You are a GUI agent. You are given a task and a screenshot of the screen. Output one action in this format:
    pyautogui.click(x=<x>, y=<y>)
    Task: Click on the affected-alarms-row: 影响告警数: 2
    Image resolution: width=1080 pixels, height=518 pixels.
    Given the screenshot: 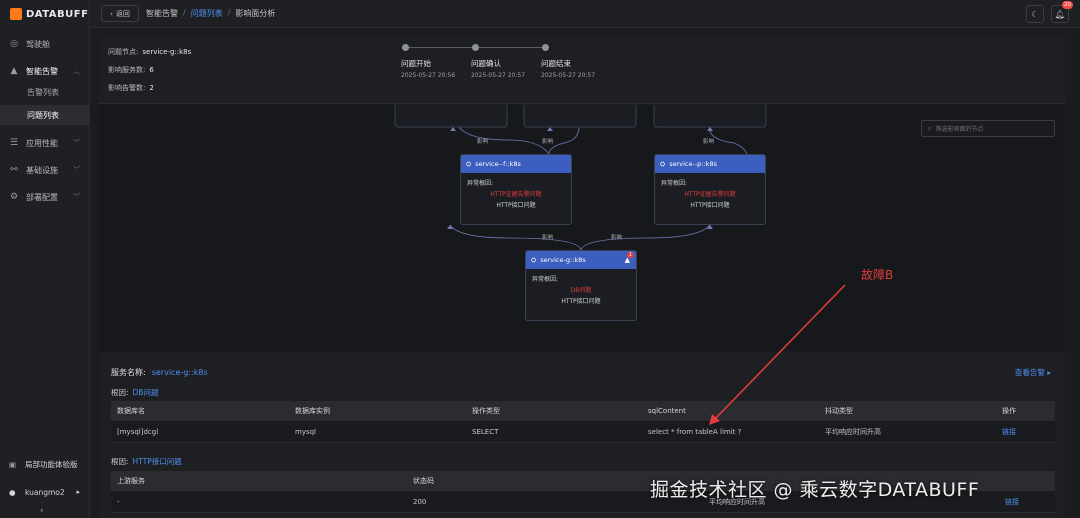 What is the action you would take?
    pyautogui.click(x=131, y=88)
    